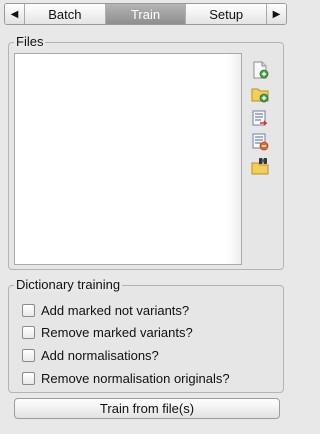 The height and width of the screenshot is (434, 320). I want to click on tab-train: Train, so click(146, 14).